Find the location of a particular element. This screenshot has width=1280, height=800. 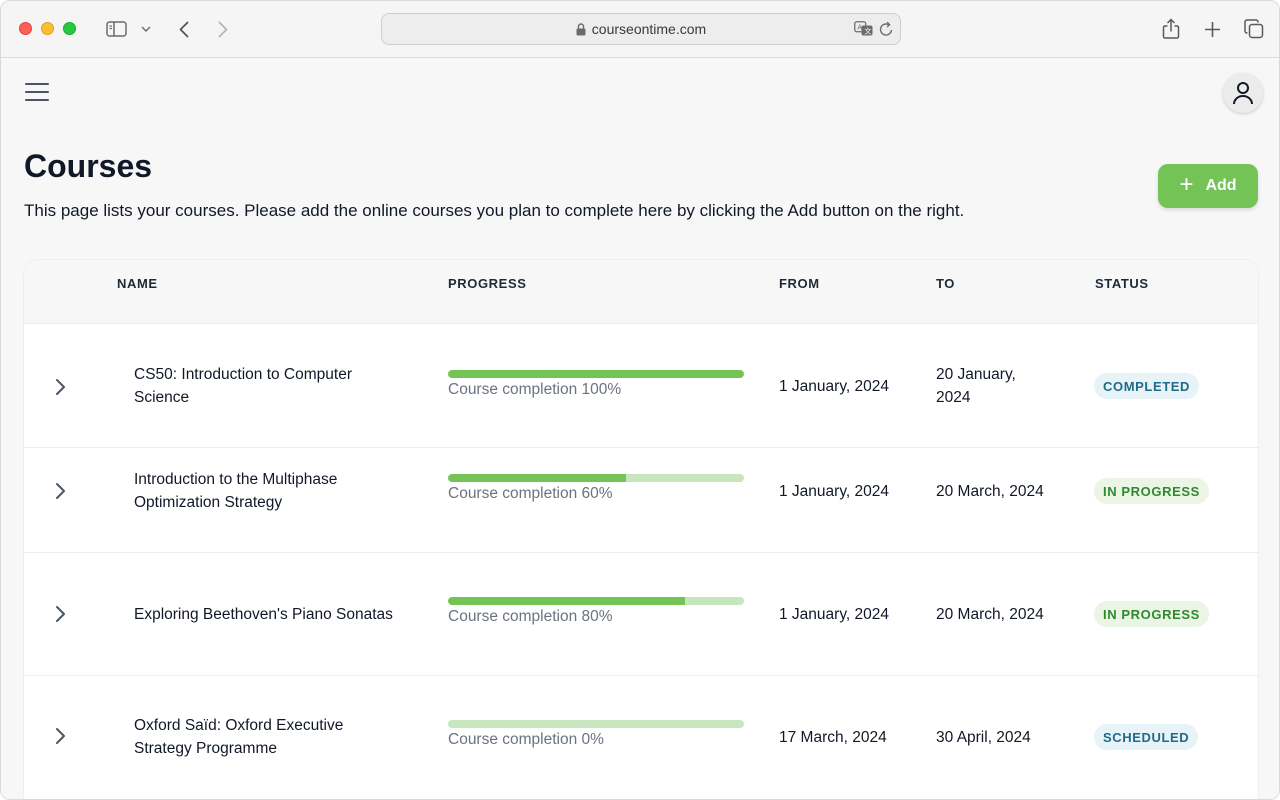

back-icon is located at coordinates (184, 29).